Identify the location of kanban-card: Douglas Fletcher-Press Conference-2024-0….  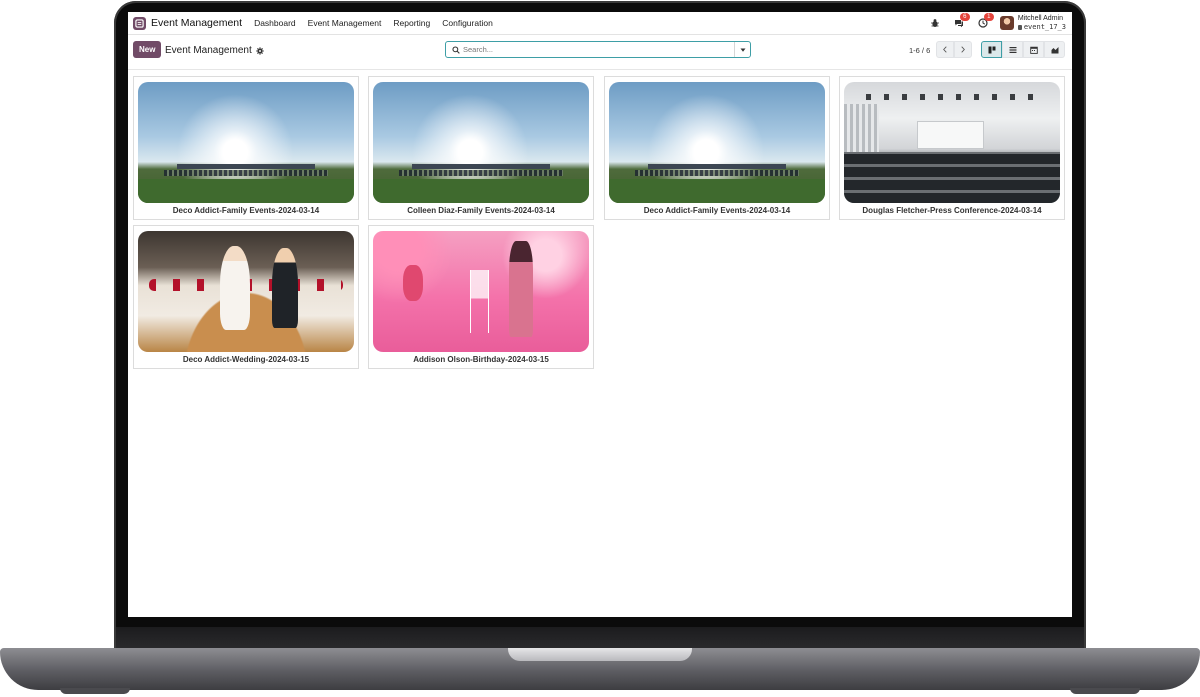
(952, 148).